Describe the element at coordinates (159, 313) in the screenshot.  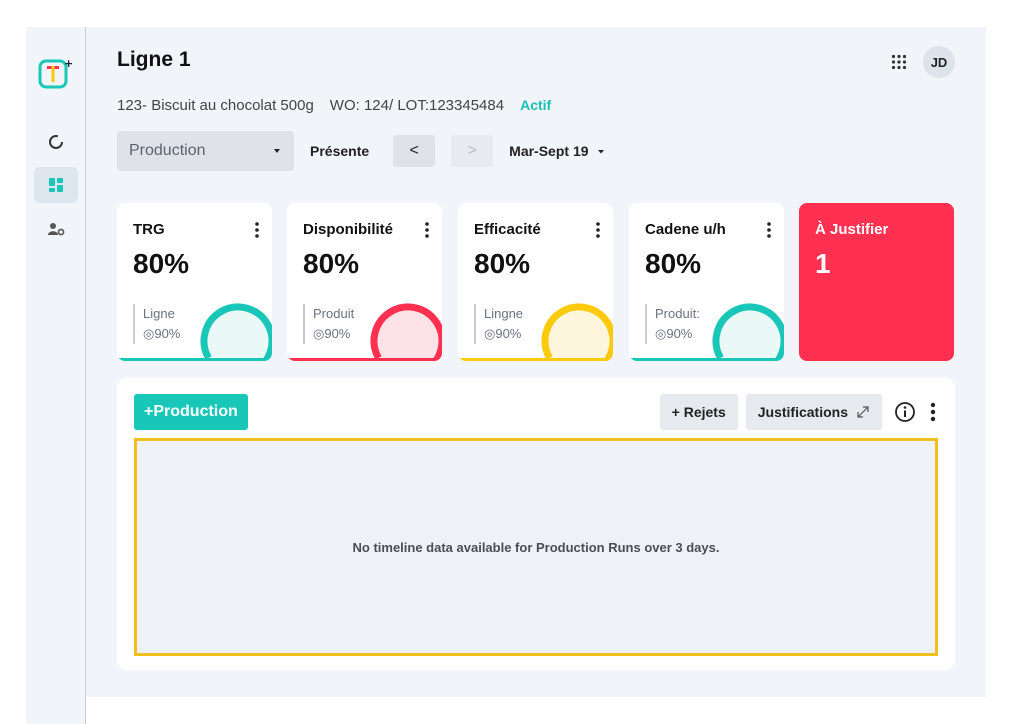
I see `kpi-foot-label: Ligne` at that location.